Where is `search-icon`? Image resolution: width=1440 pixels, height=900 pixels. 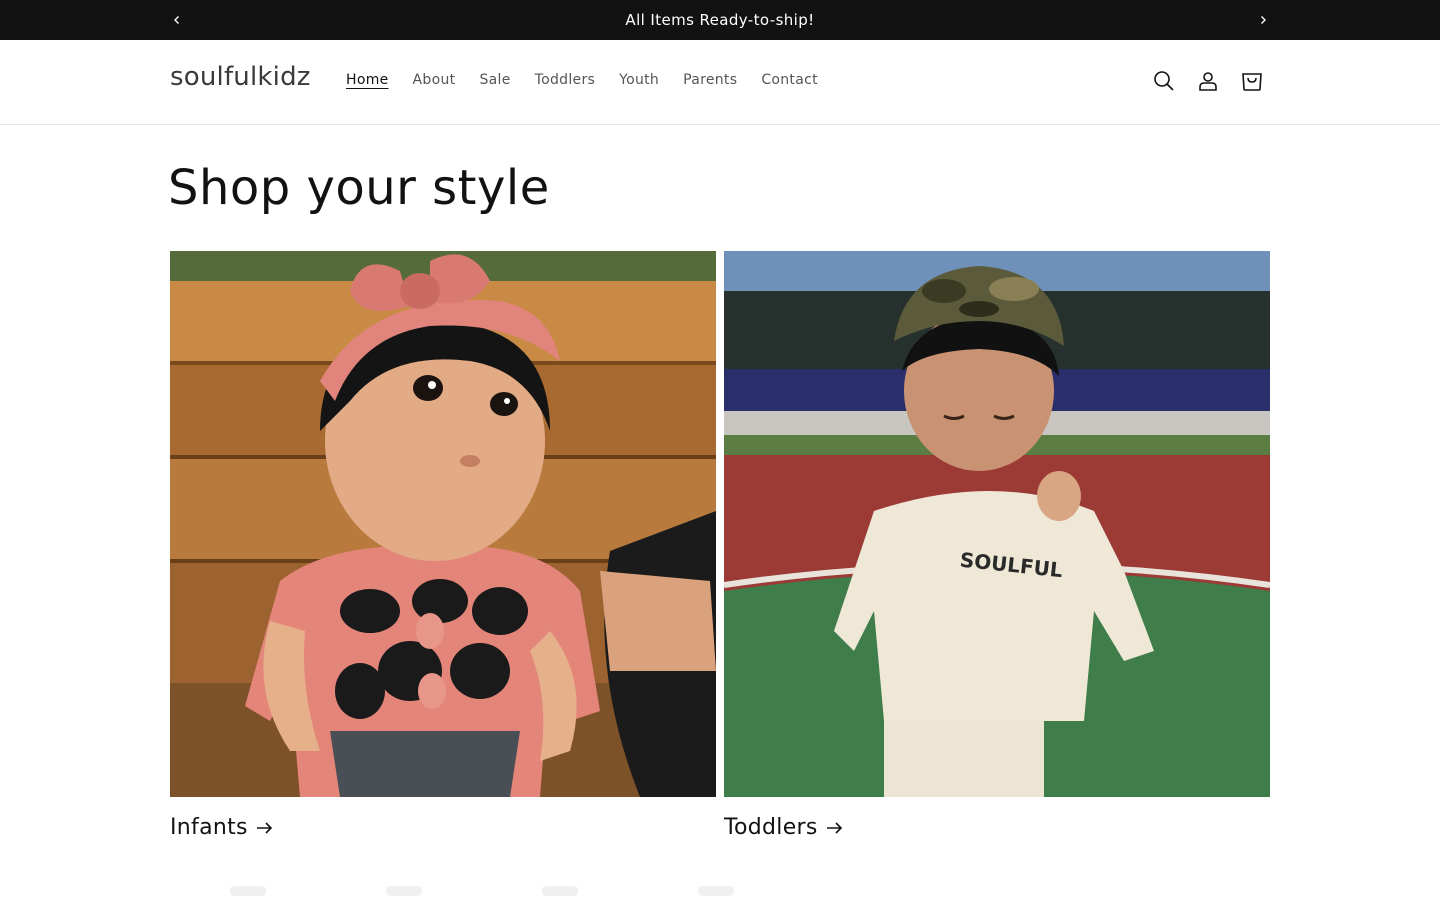 search-icon is located at coordinates (1164, 81).